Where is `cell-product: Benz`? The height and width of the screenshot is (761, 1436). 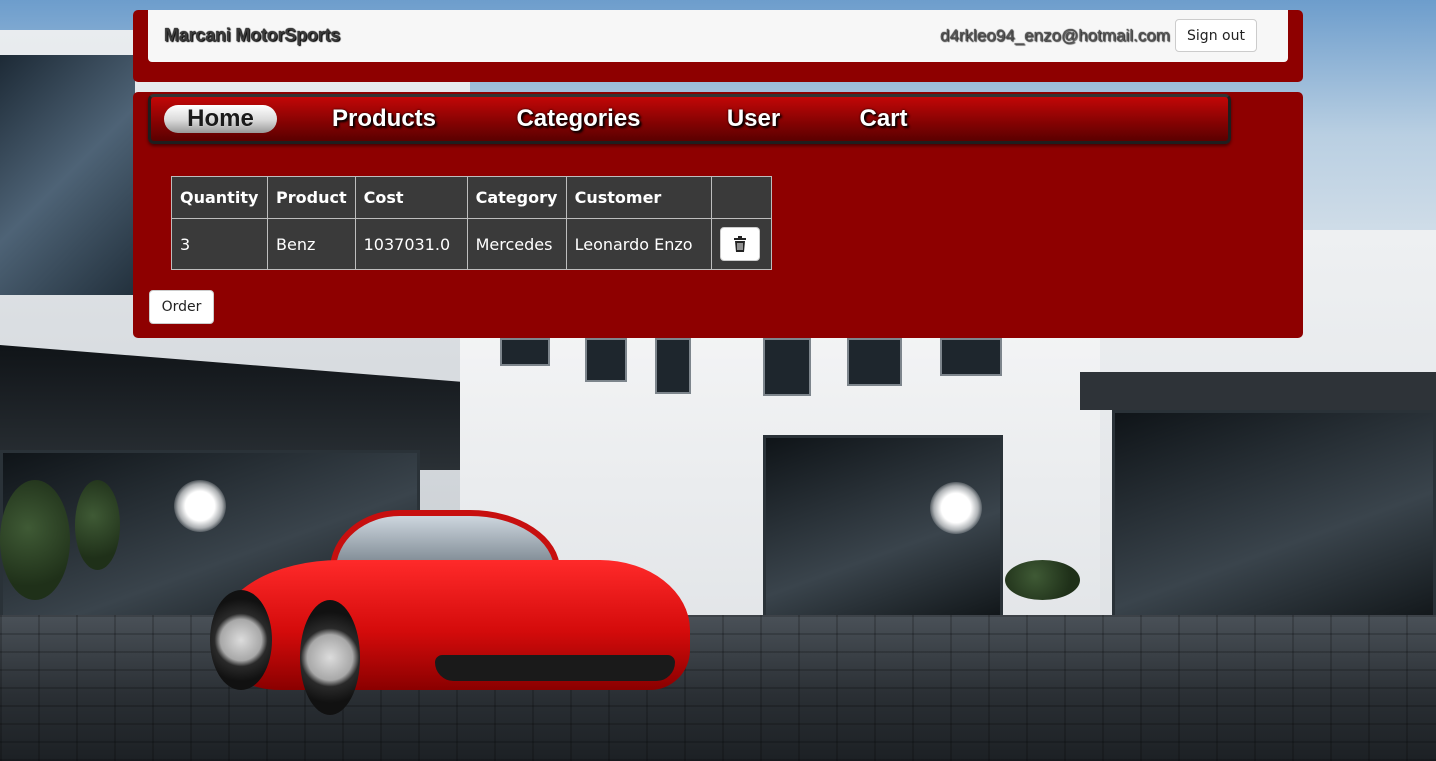
cell-product: Benz is located at coordinates (311, 244).